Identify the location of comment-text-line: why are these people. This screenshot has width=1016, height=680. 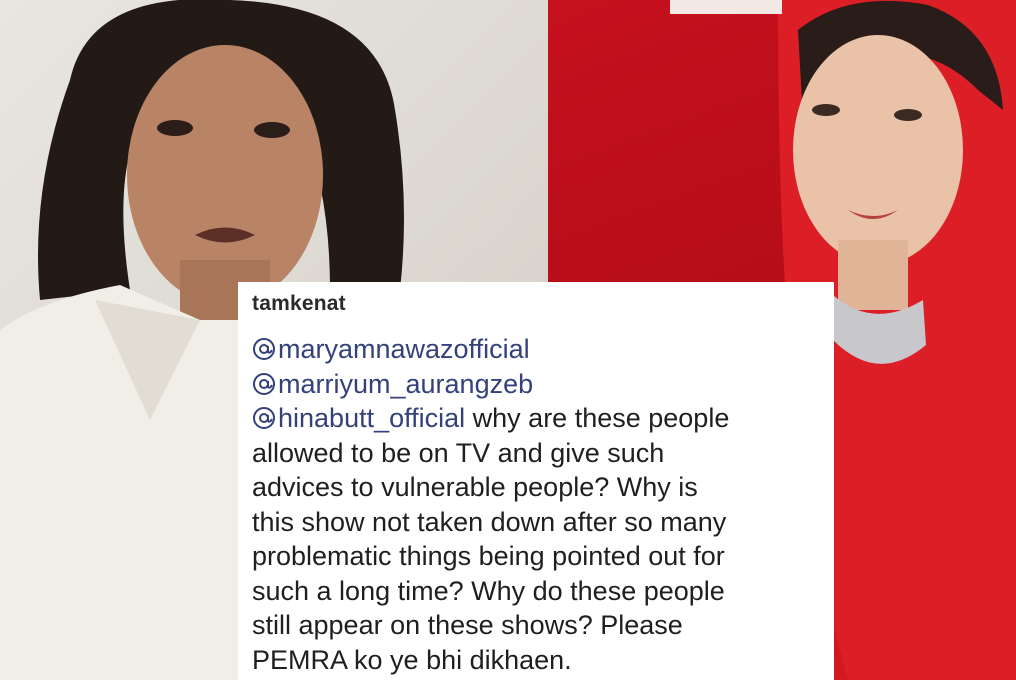
(597, 418).